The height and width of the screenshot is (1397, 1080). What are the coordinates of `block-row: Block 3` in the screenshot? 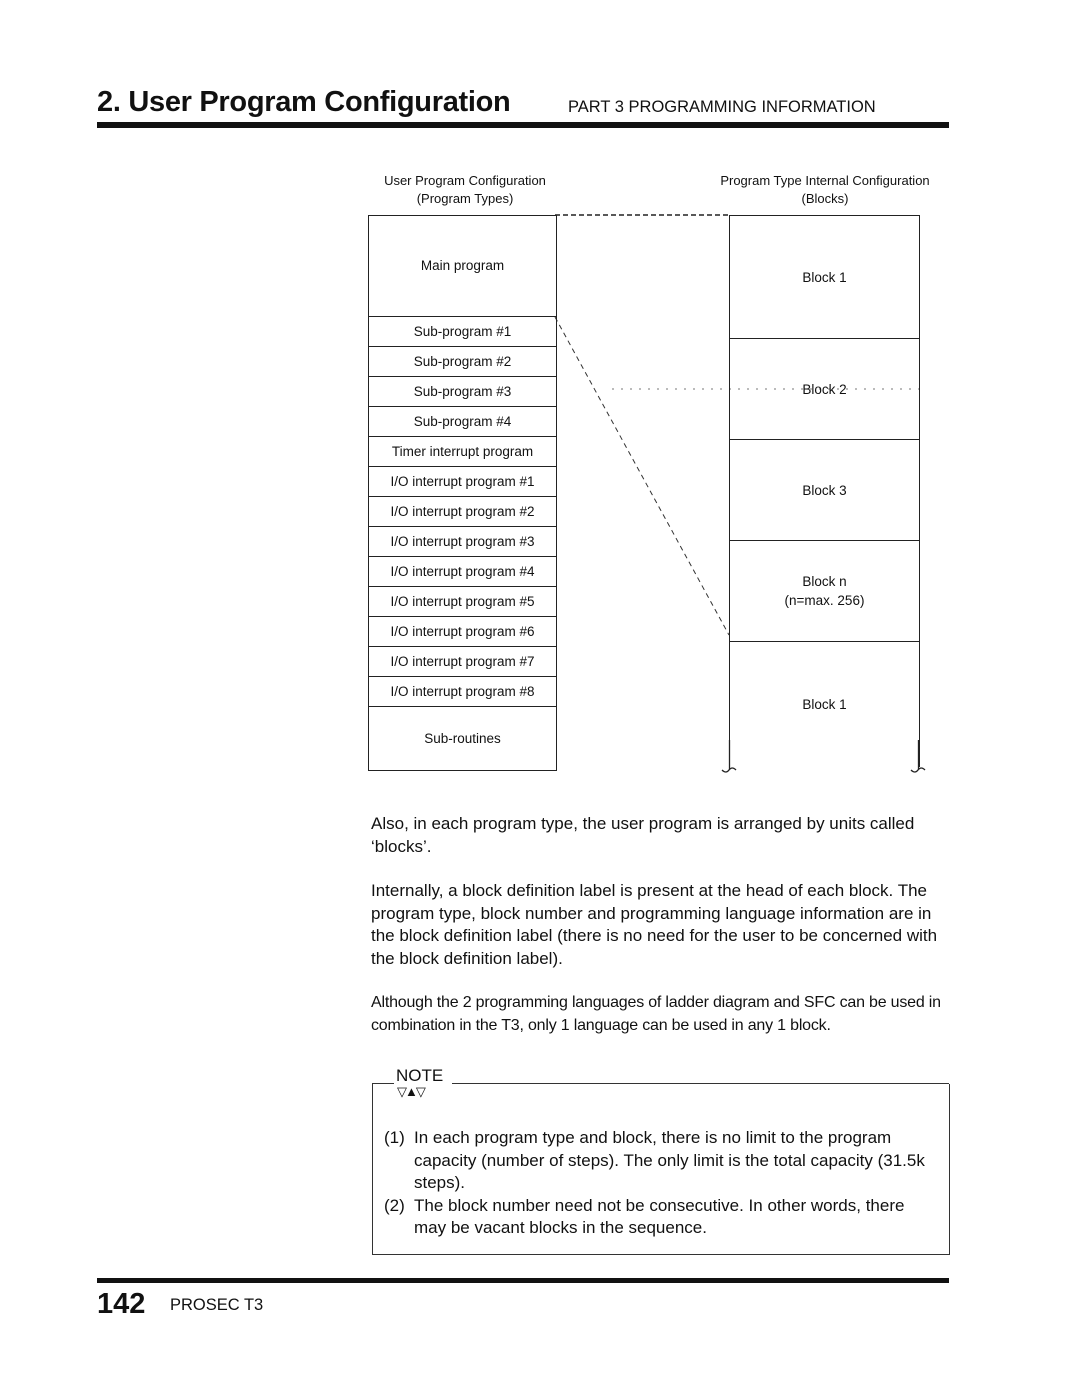 It's located at (824, 490).